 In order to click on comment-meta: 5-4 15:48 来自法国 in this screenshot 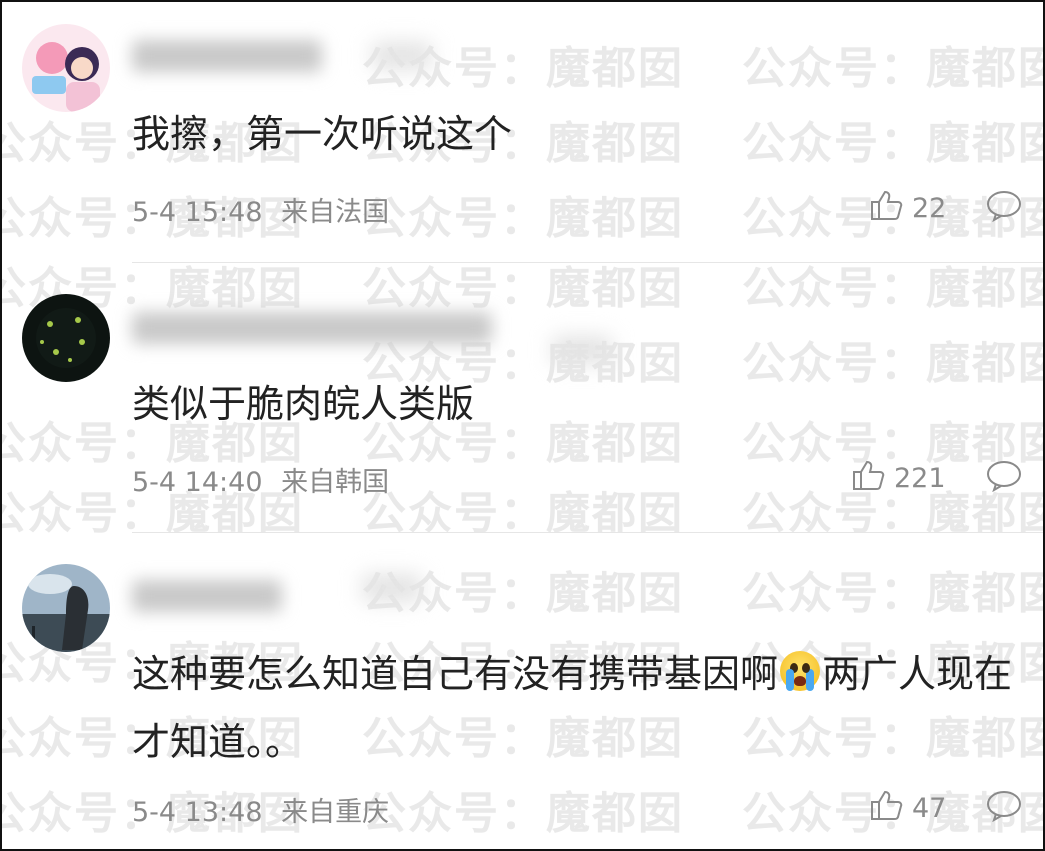, I will do `click(260, 209)`.